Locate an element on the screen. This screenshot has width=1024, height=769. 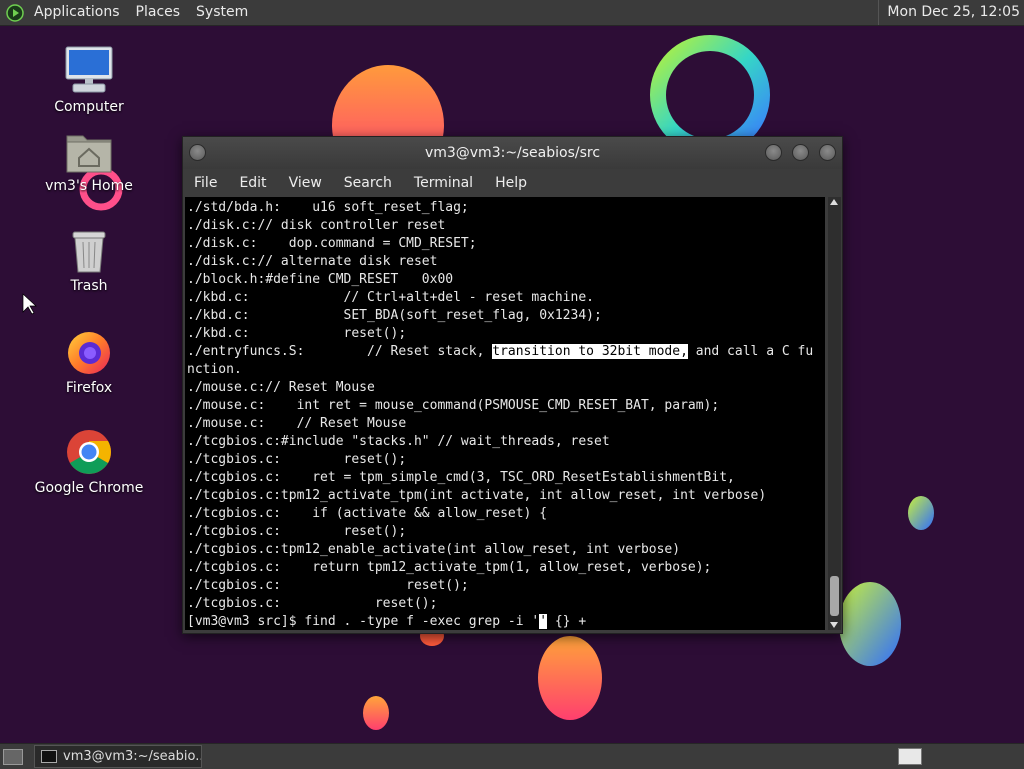
scrollbar-thumb is located at coordinates (834, 596).